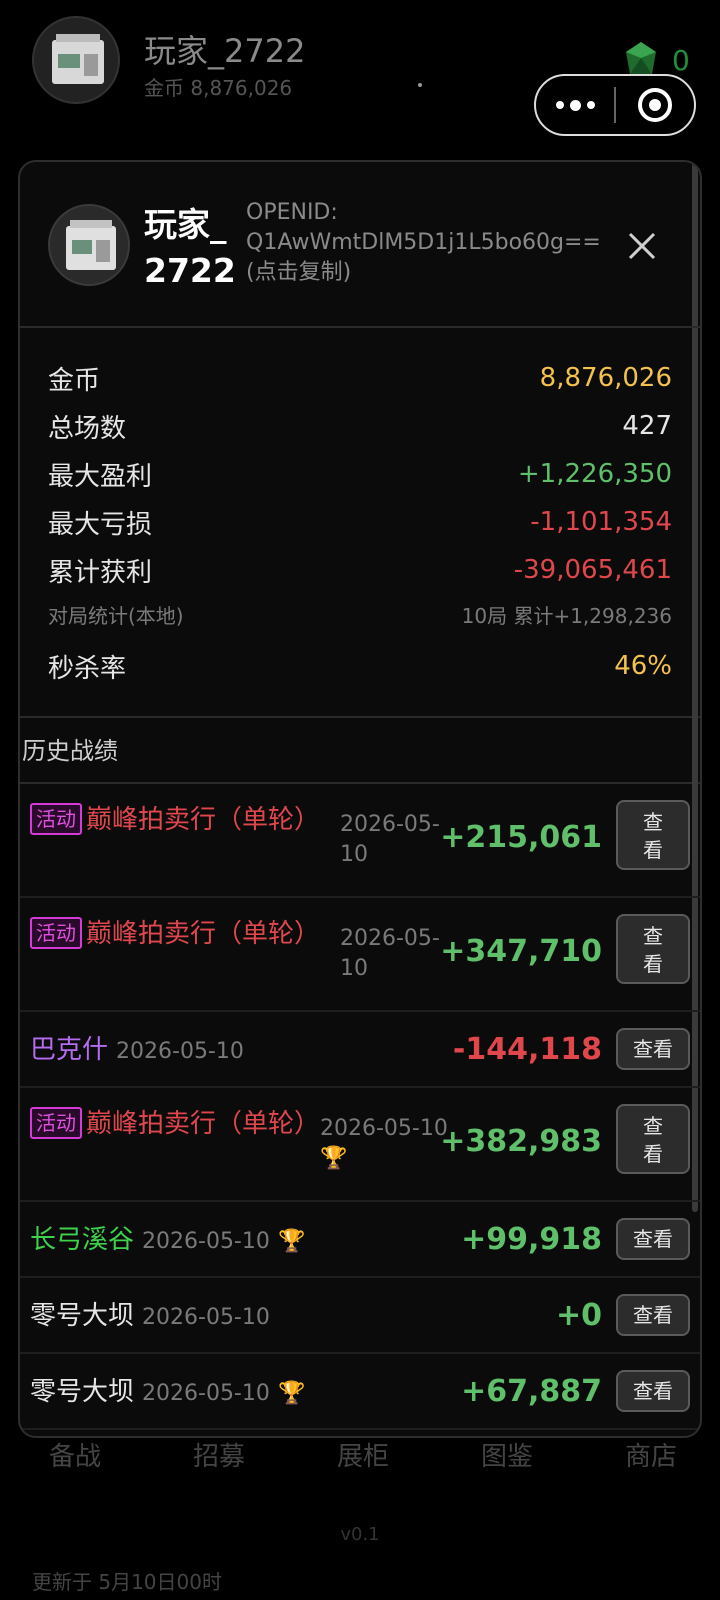 The height and width of the screenshot is (1600, 720). Describe the element at coordinates (100, 524) in the screenshot. I see `stat-label: 最大亏损` at that location.